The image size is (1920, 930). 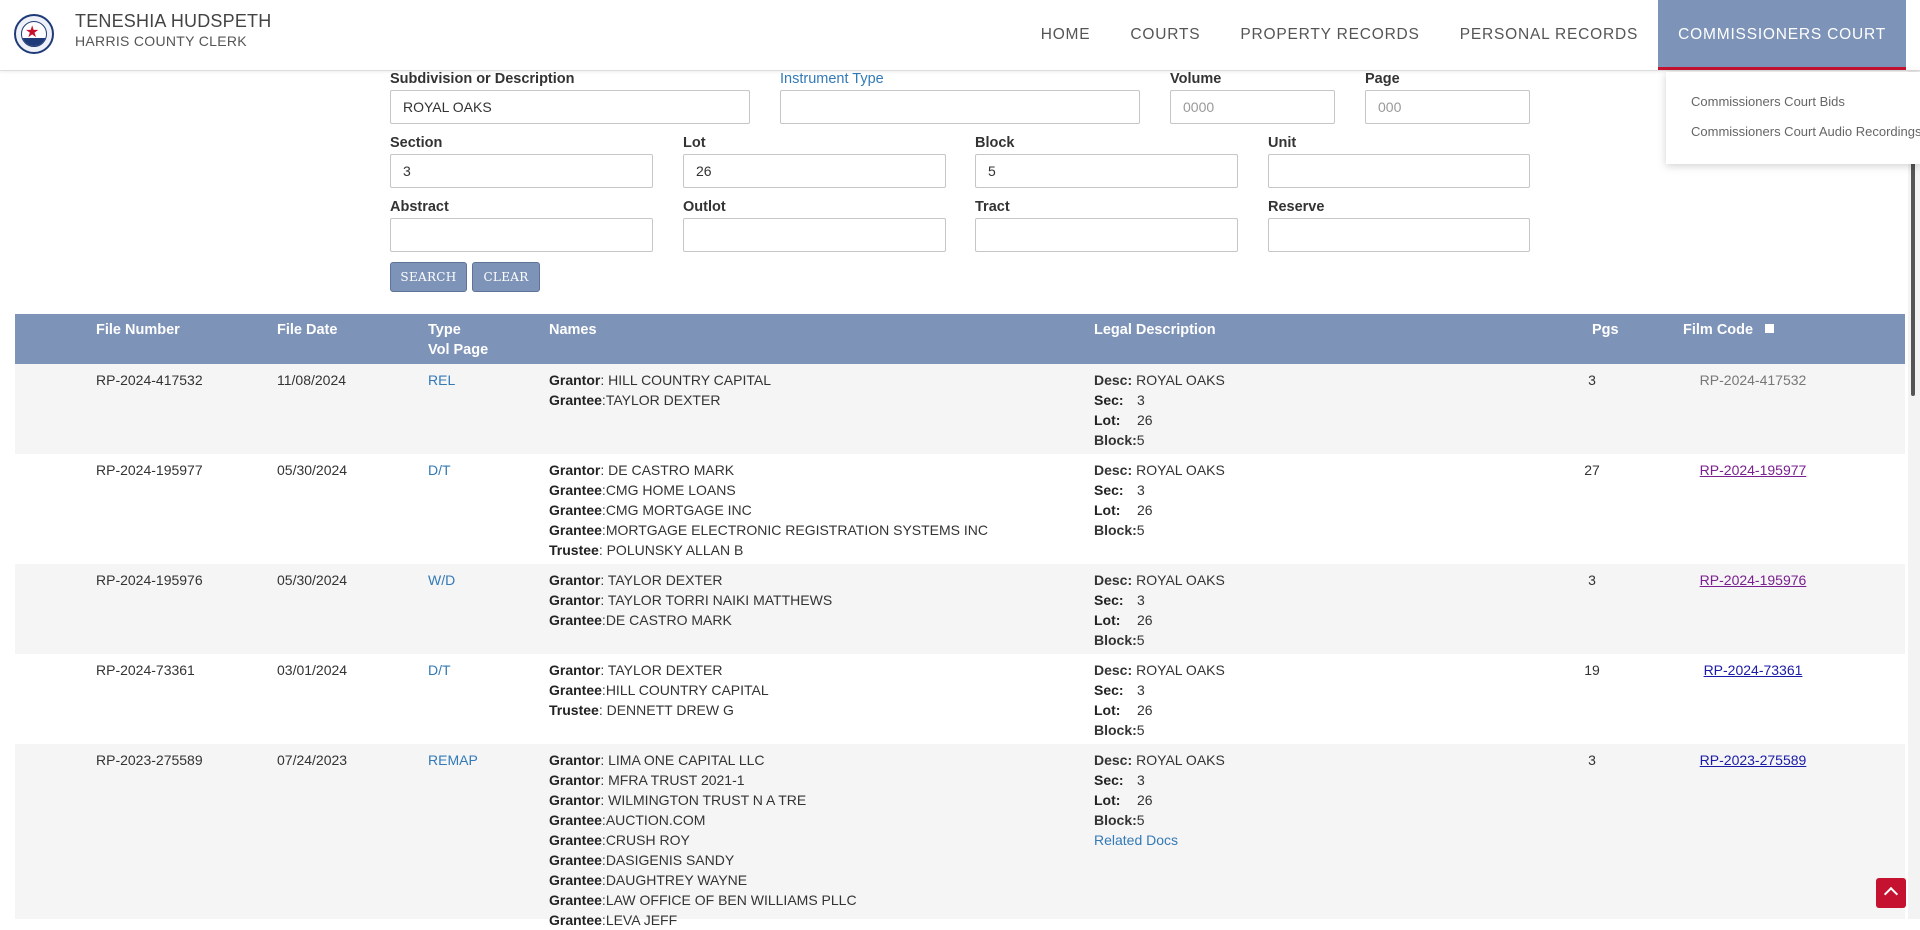 What do you see at coordinates (573, 330) in the screenshot?
I see `col-names: Names` at bounding box center [573, 330].